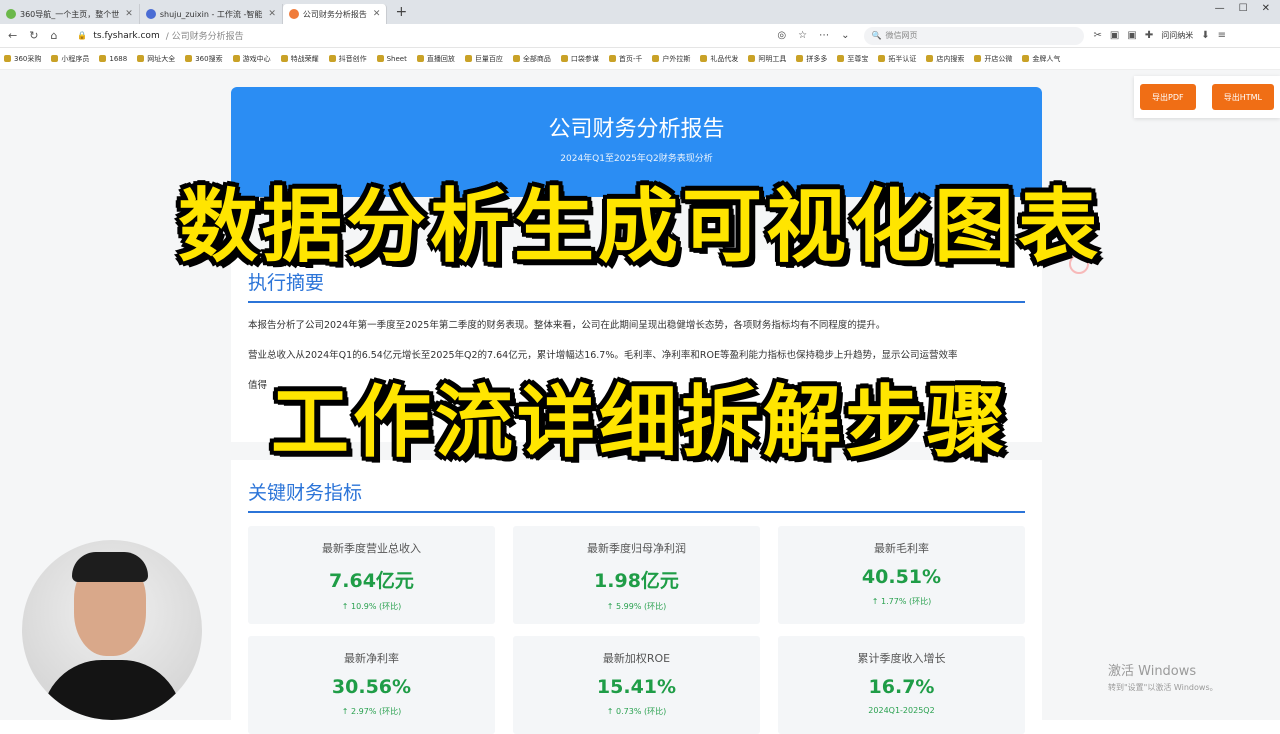  I want to click on presenter-hair, so click(110, 567).